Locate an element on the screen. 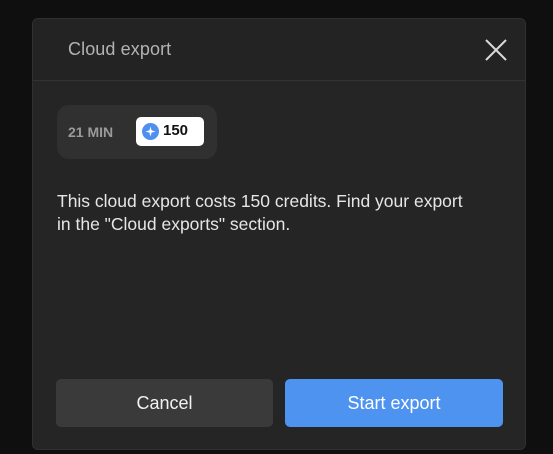  dialog-title: Cloud export is located at coordinates (120, 49).